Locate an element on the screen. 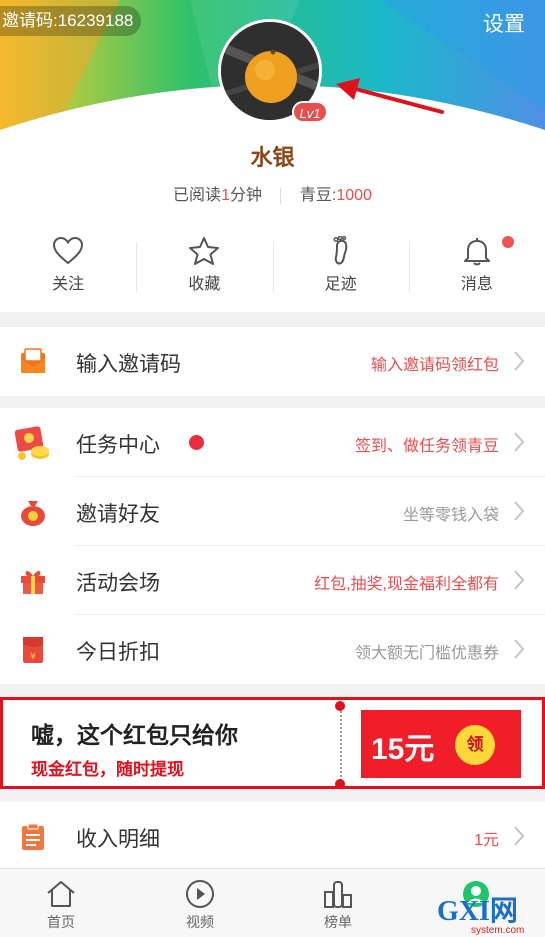  reading-stats: 已阅读1分钟 青豆:1000 is located at coordinates (272, 193).